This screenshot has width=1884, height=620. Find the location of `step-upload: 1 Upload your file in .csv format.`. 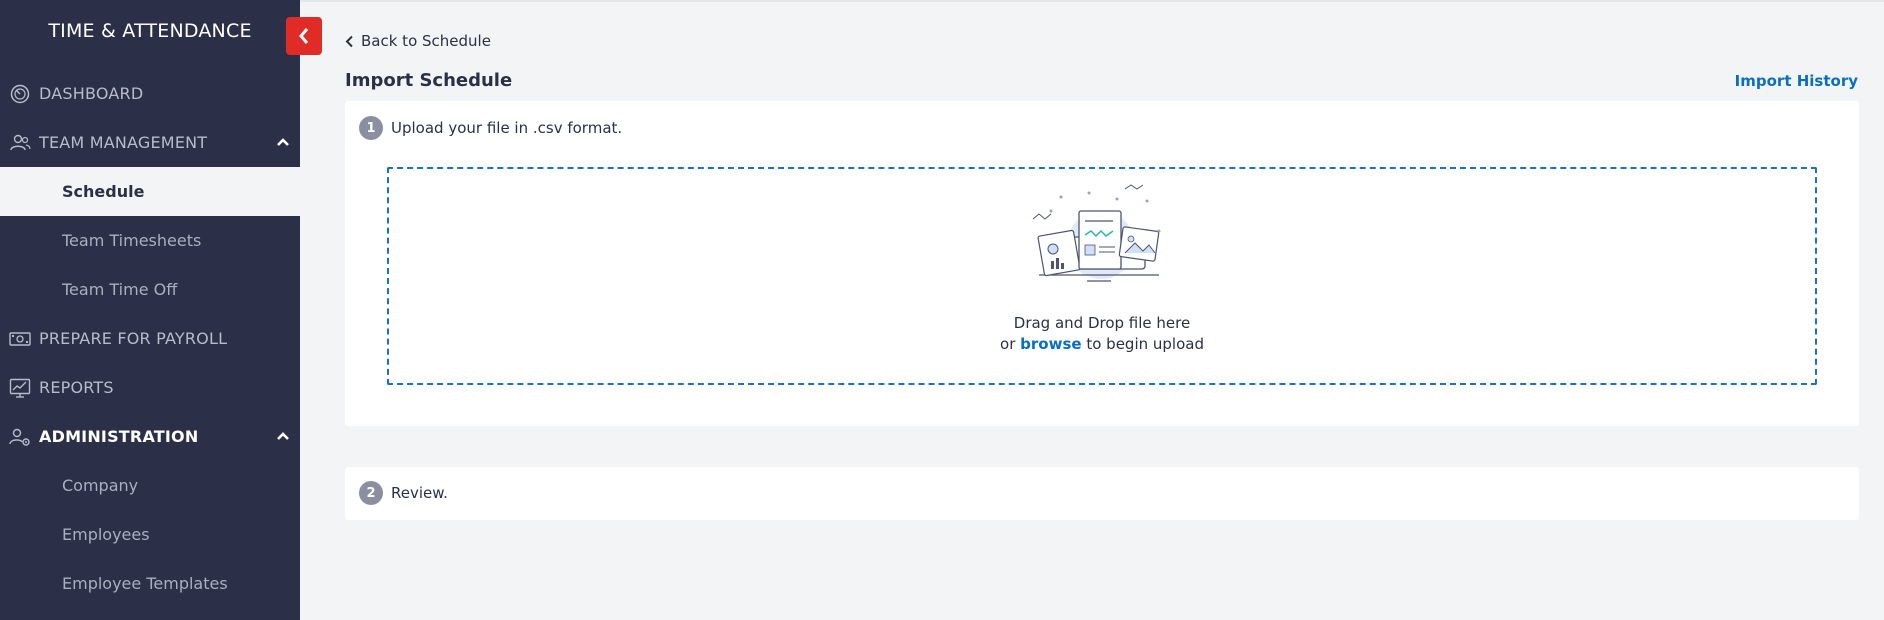

step-upload: 1 Upload your file in .csv format. is located at coordinates (490, 128).